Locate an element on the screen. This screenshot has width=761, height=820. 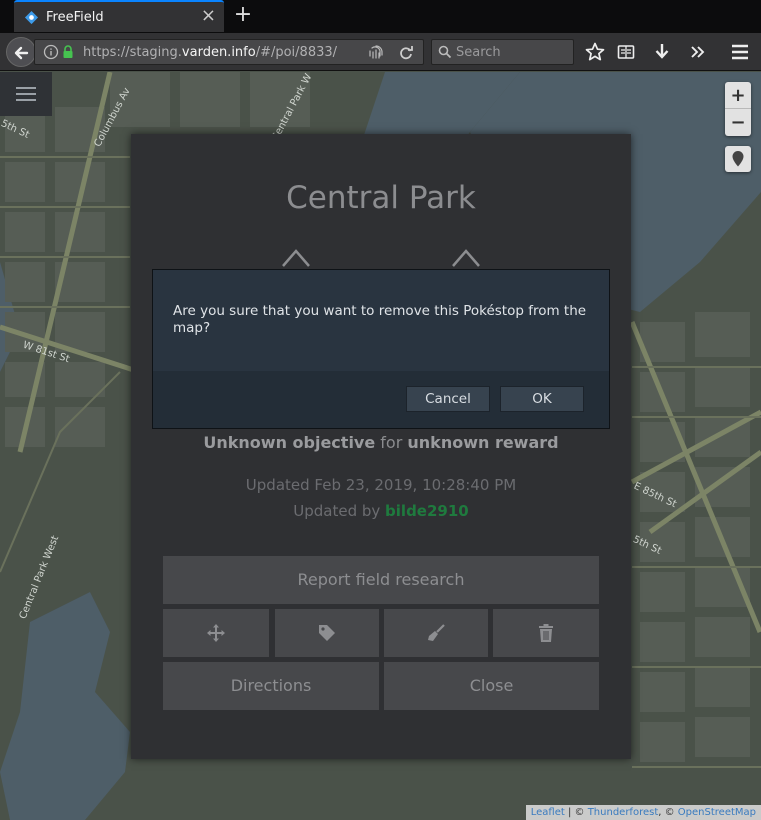
tracking-protection-icon is located at coordinates (376, 53).